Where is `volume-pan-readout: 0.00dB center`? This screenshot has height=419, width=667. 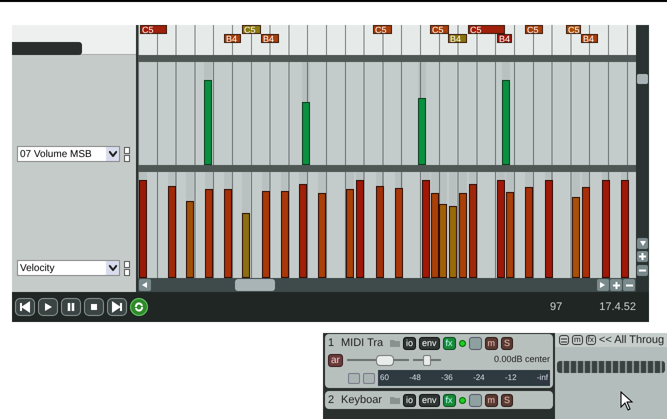
volume-pan-readout: 0.00dB center is located at coordinates (522, 359).